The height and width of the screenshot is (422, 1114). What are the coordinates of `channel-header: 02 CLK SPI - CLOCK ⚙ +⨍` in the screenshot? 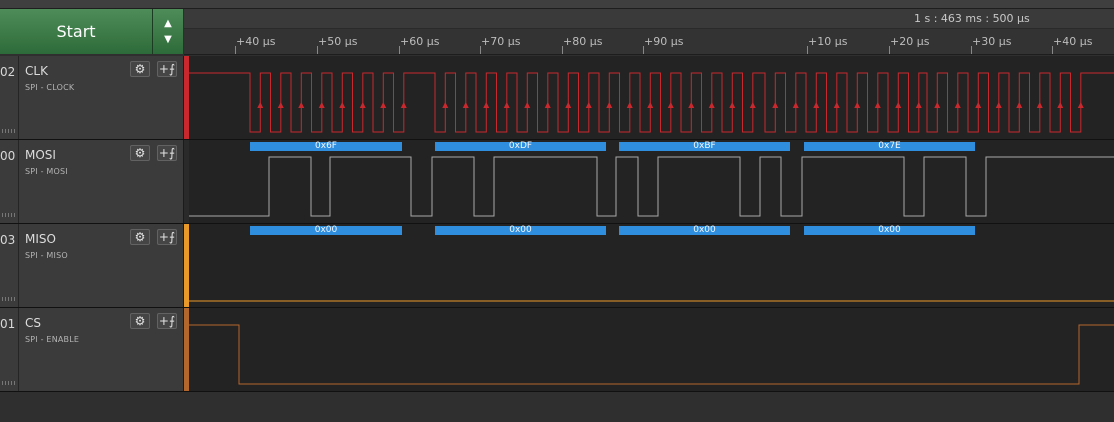 It's located at (92, 97).